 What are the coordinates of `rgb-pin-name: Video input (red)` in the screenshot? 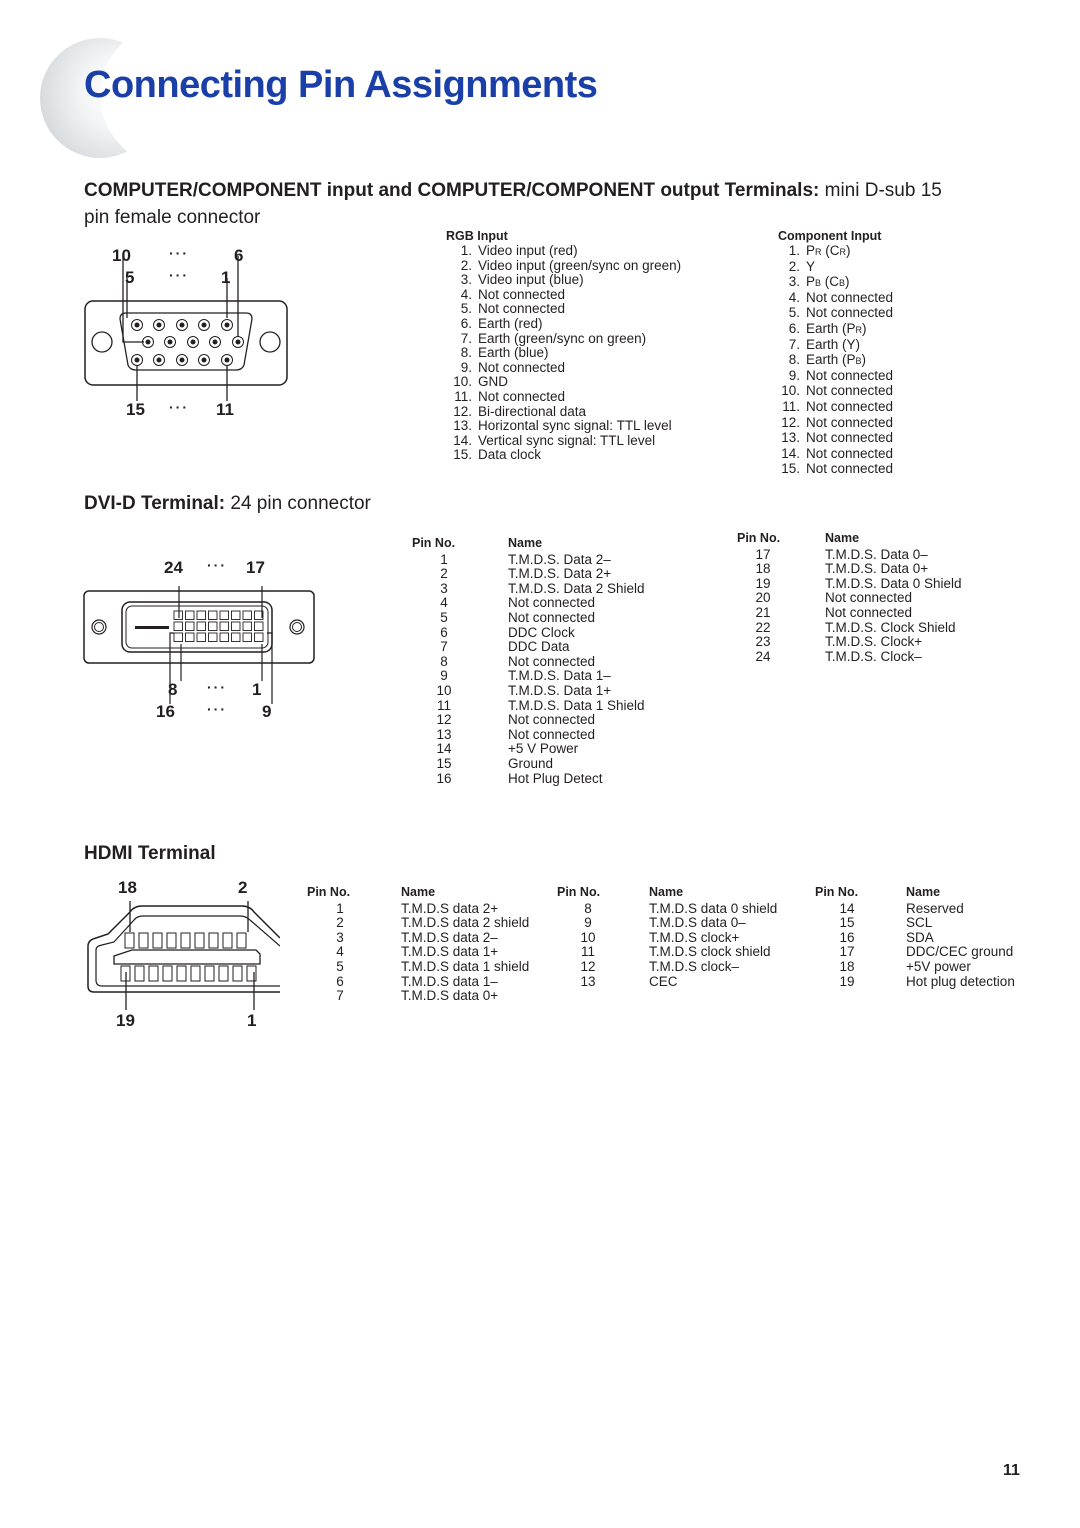 It's located at (528, 250).